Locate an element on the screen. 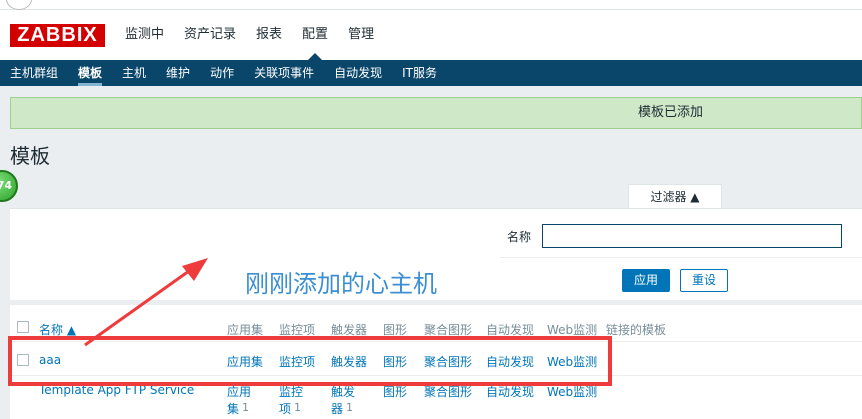  subnav-host-groups: 主机群组 is located at coordinates (34, 73).